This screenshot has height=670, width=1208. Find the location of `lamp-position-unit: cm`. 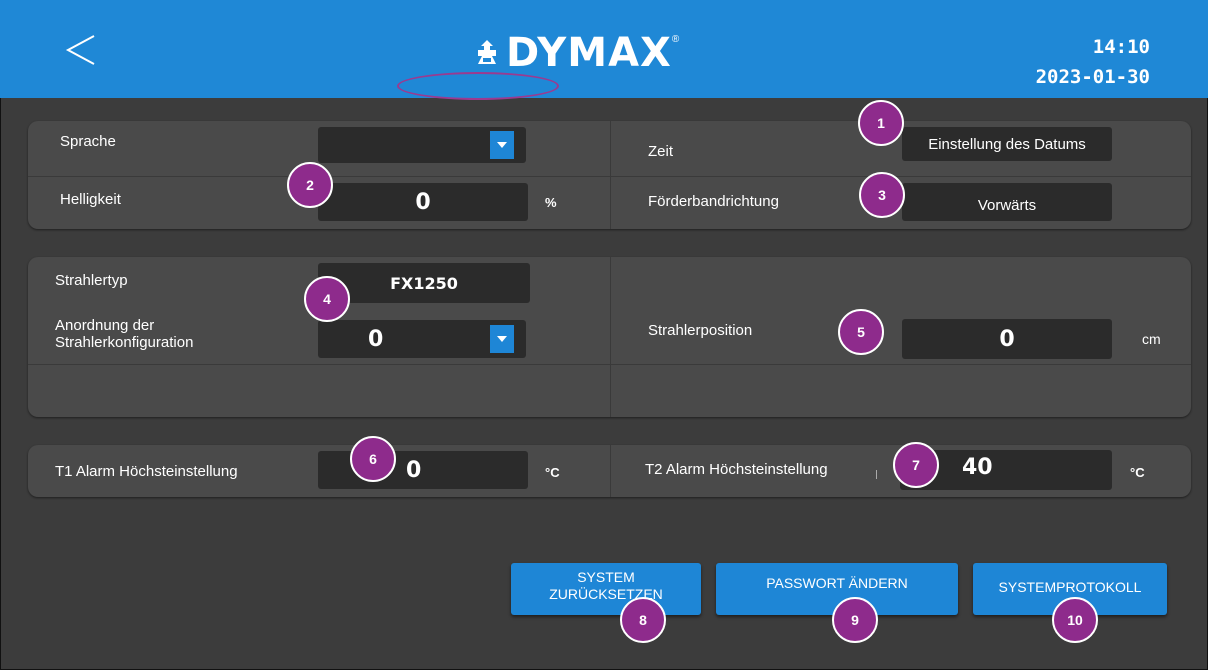

lamp-position-unit: cm is located at coordinates (1151, 339).